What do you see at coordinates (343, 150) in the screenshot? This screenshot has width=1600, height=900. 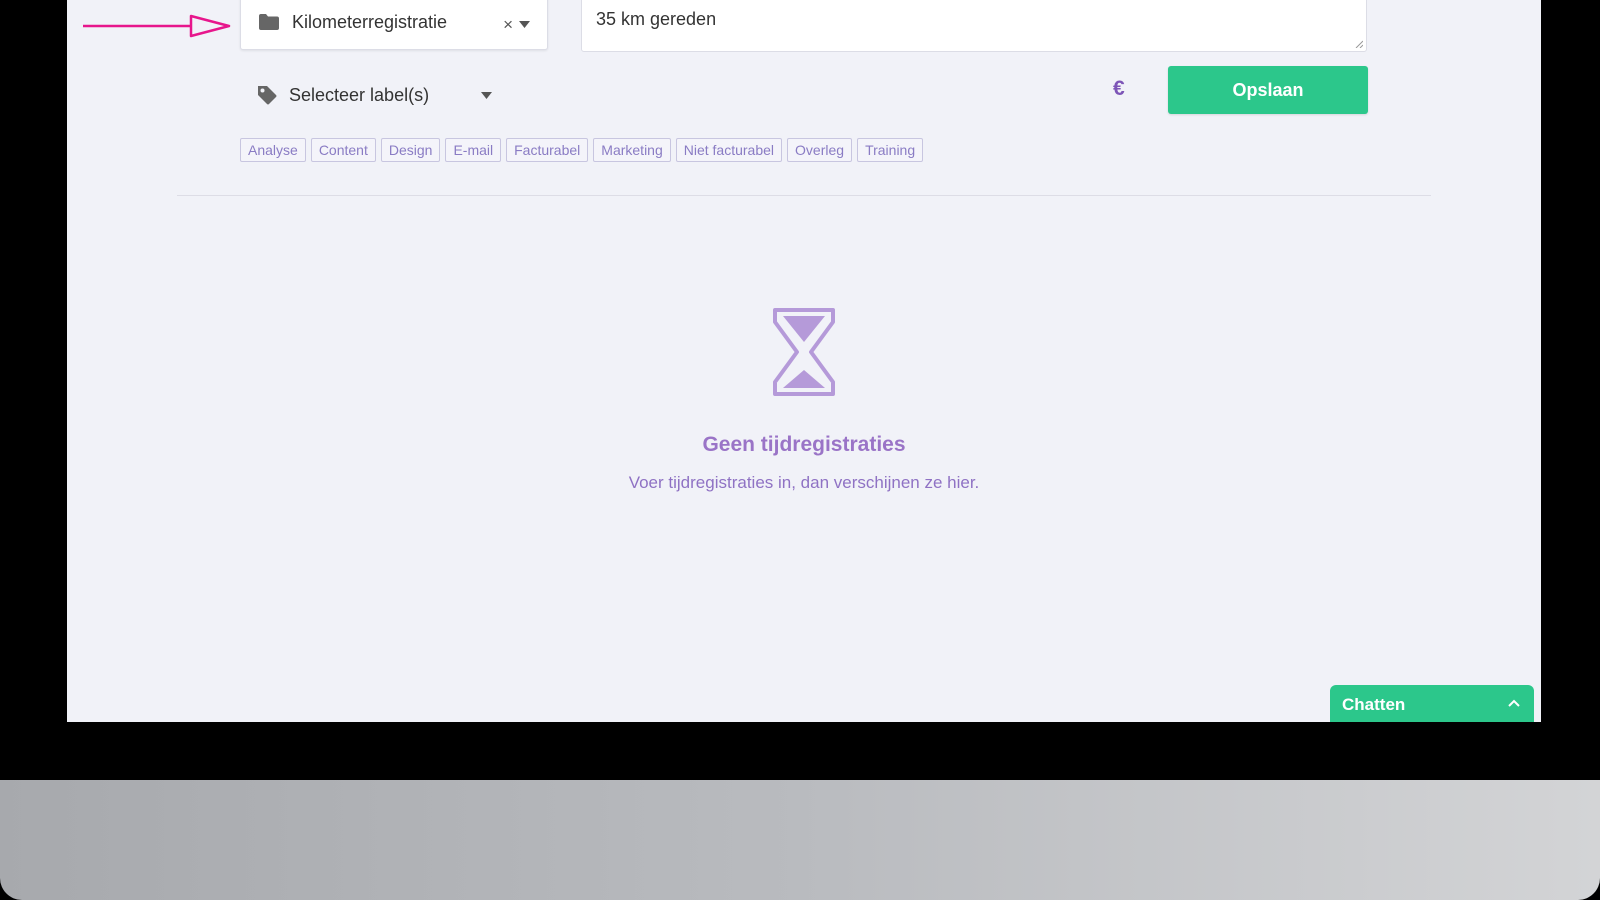 I see `tag-content: Content` at bounding box center [343, 150].